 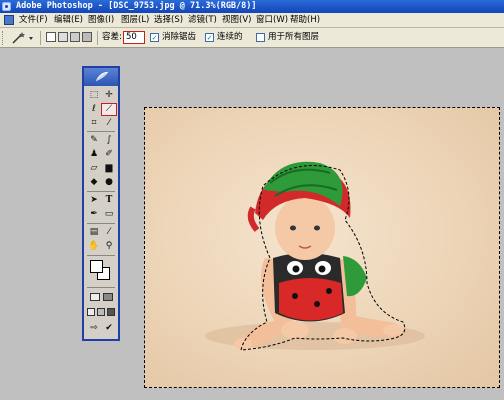 What do you see at coordinates (9, 20) in the screenshot?
I see `document-icon` at bounding box center [9, 20].